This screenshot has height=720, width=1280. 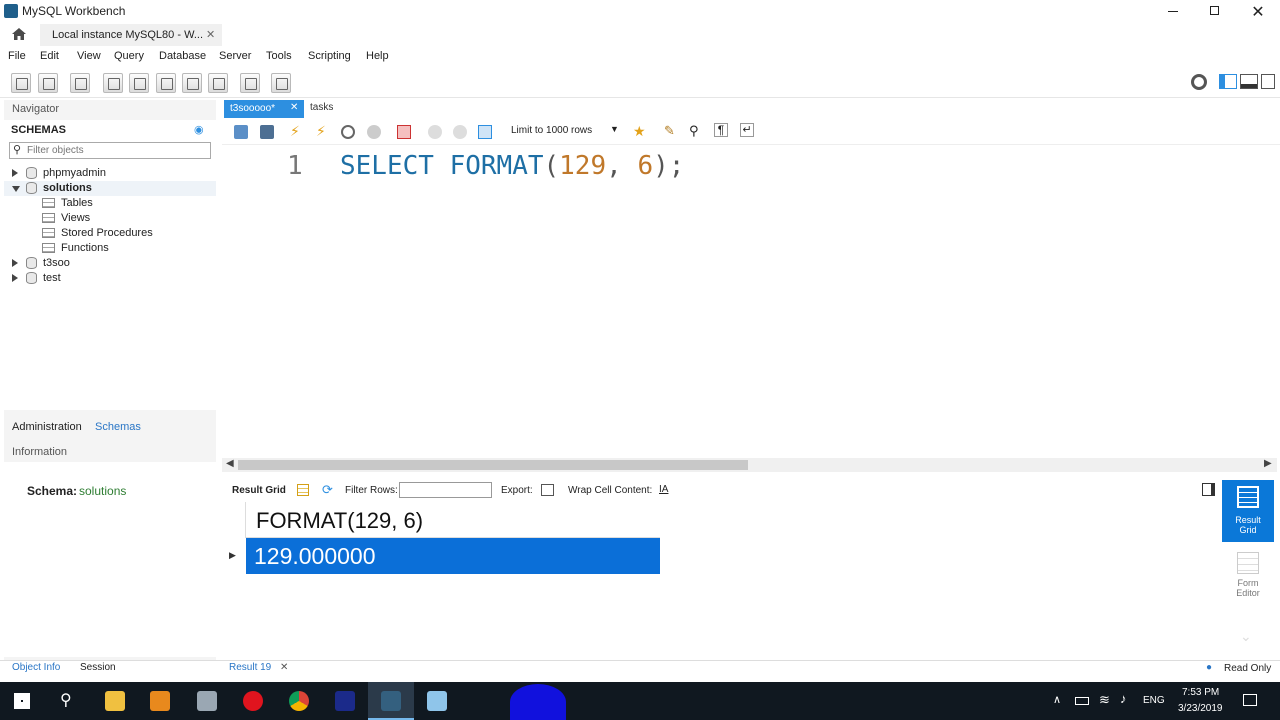 I want to click on menu-tools: Tools, so click(x=279, y=56).